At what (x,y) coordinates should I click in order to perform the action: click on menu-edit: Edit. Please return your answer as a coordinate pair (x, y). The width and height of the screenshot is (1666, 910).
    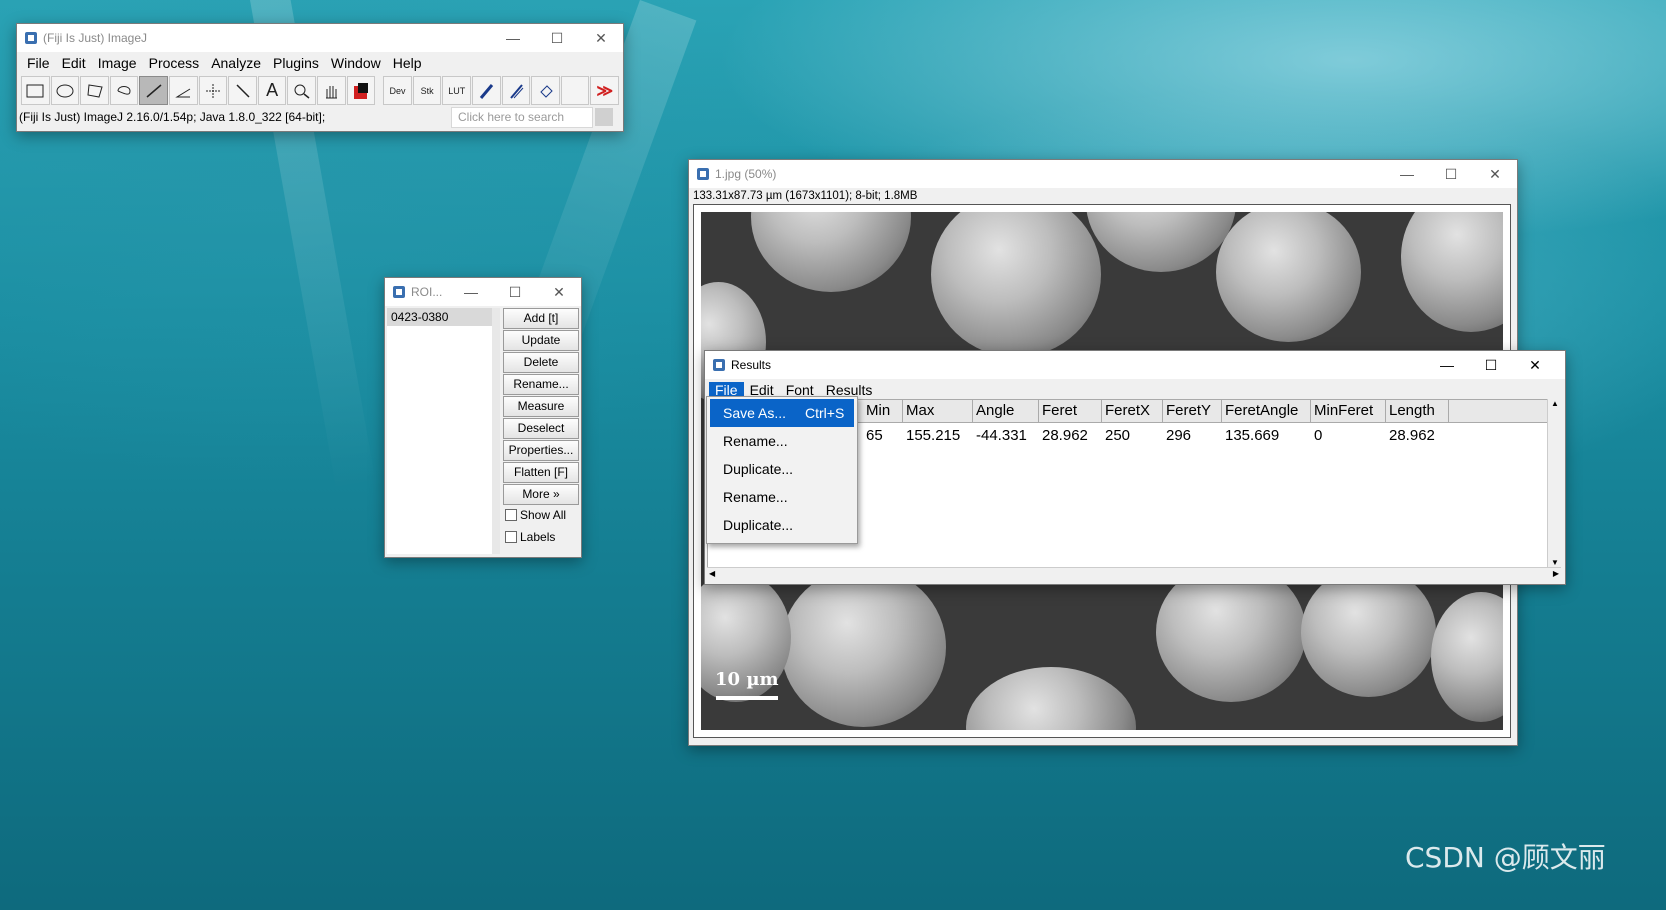
    Looking at the image, I should click on (74, 63).